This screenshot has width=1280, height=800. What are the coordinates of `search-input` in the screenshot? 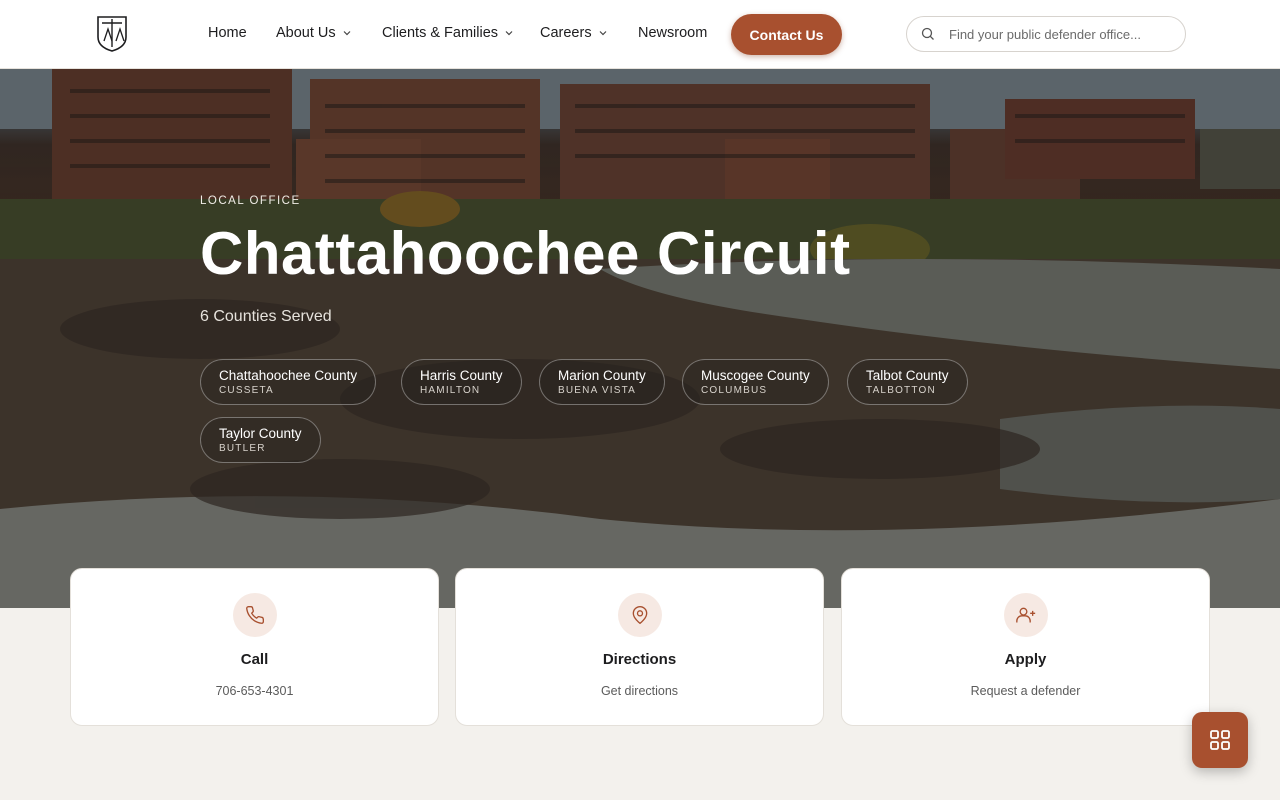 It's located at (1059, 34).